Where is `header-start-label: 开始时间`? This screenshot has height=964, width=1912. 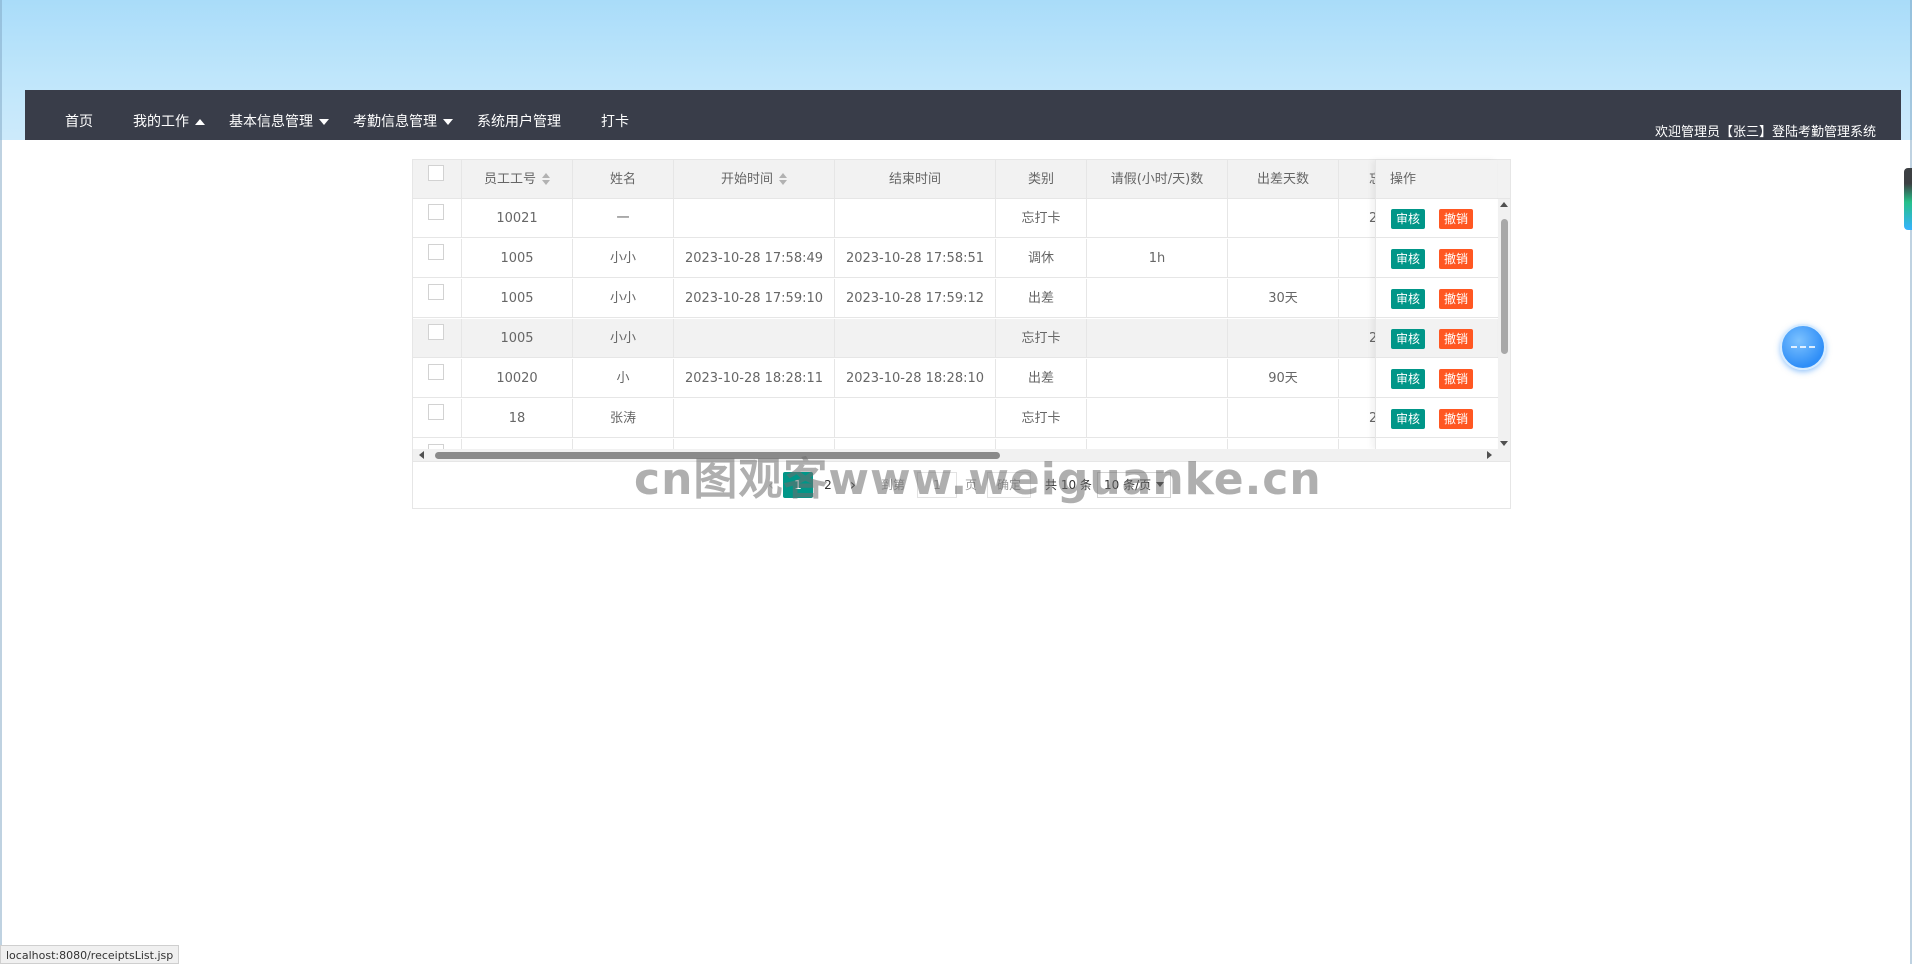
header-start-label: 开始时间 is located at coordinates (746, 179).